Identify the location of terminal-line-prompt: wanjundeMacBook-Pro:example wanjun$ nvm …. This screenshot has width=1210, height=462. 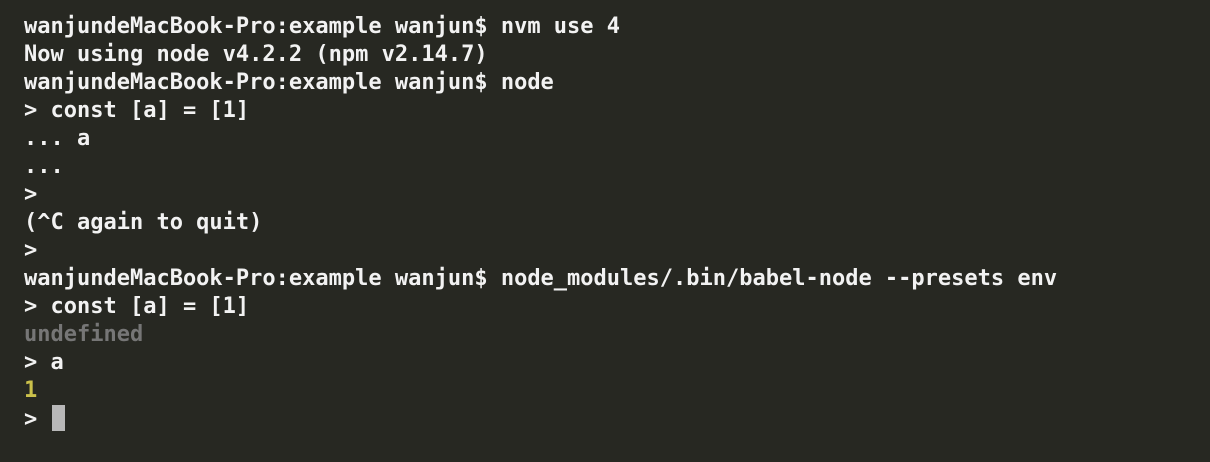
(322, 26).